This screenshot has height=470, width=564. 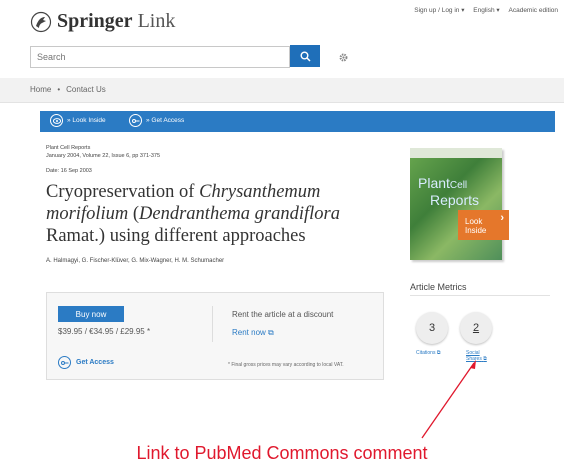 I want to click on search-icon, so click(x=305, y=56).